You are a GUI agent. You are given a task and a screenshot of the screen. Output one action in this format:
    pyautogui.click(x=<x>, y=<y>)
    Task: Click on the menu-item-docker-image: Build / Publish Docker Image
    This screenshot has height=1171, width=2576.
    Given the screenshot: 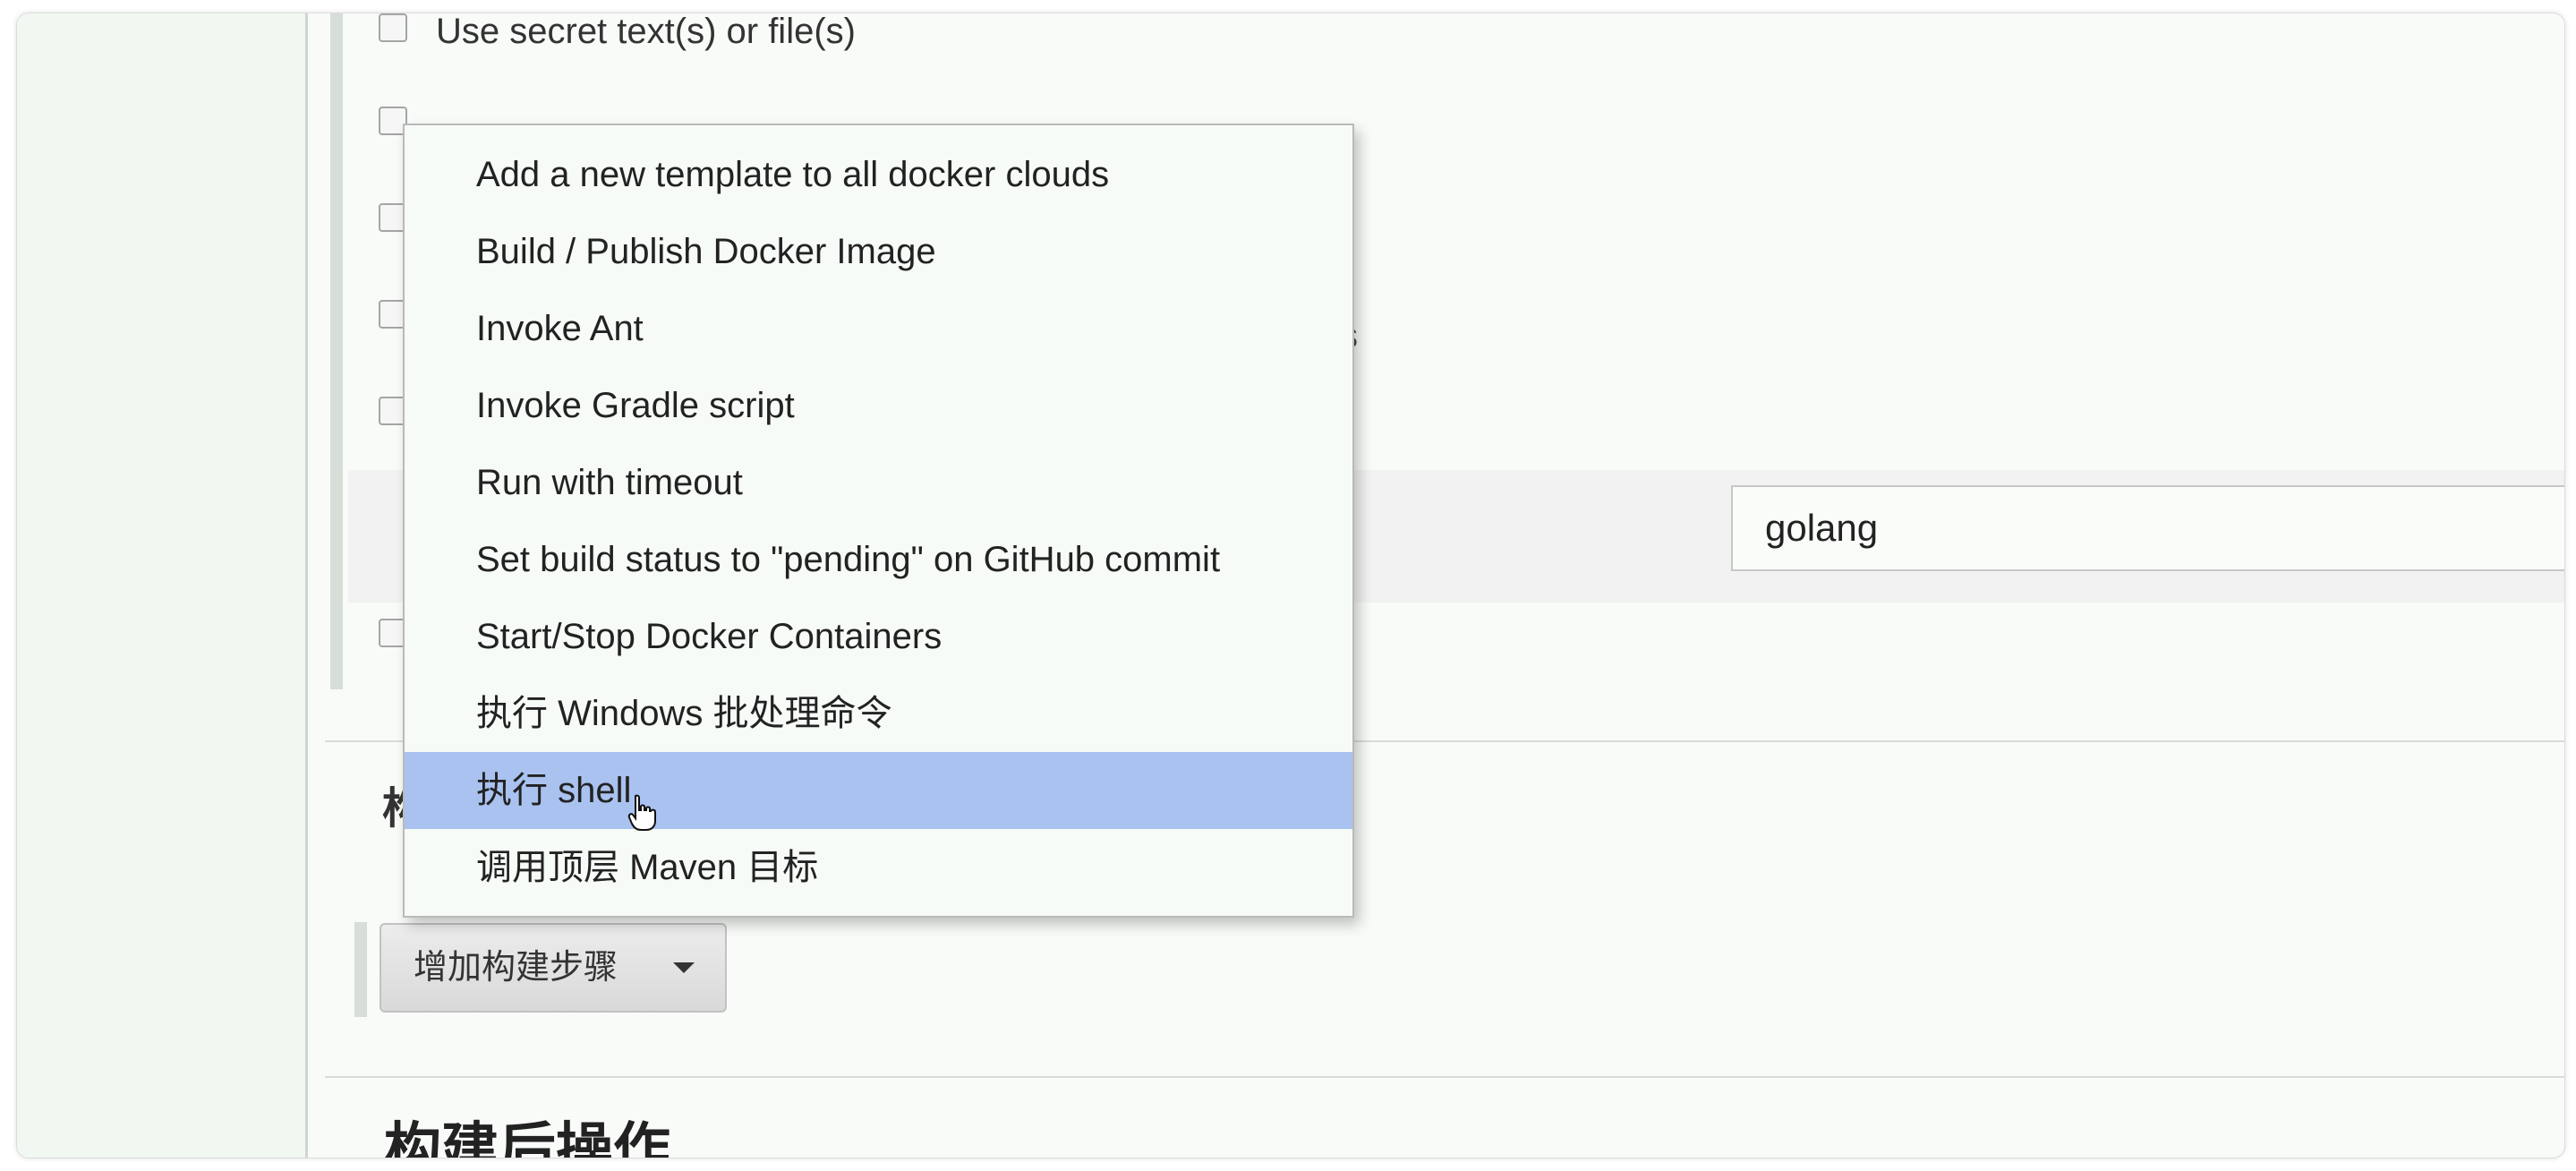 What is the action you would take?
    pyautogui.click(x=878, y=252)
    